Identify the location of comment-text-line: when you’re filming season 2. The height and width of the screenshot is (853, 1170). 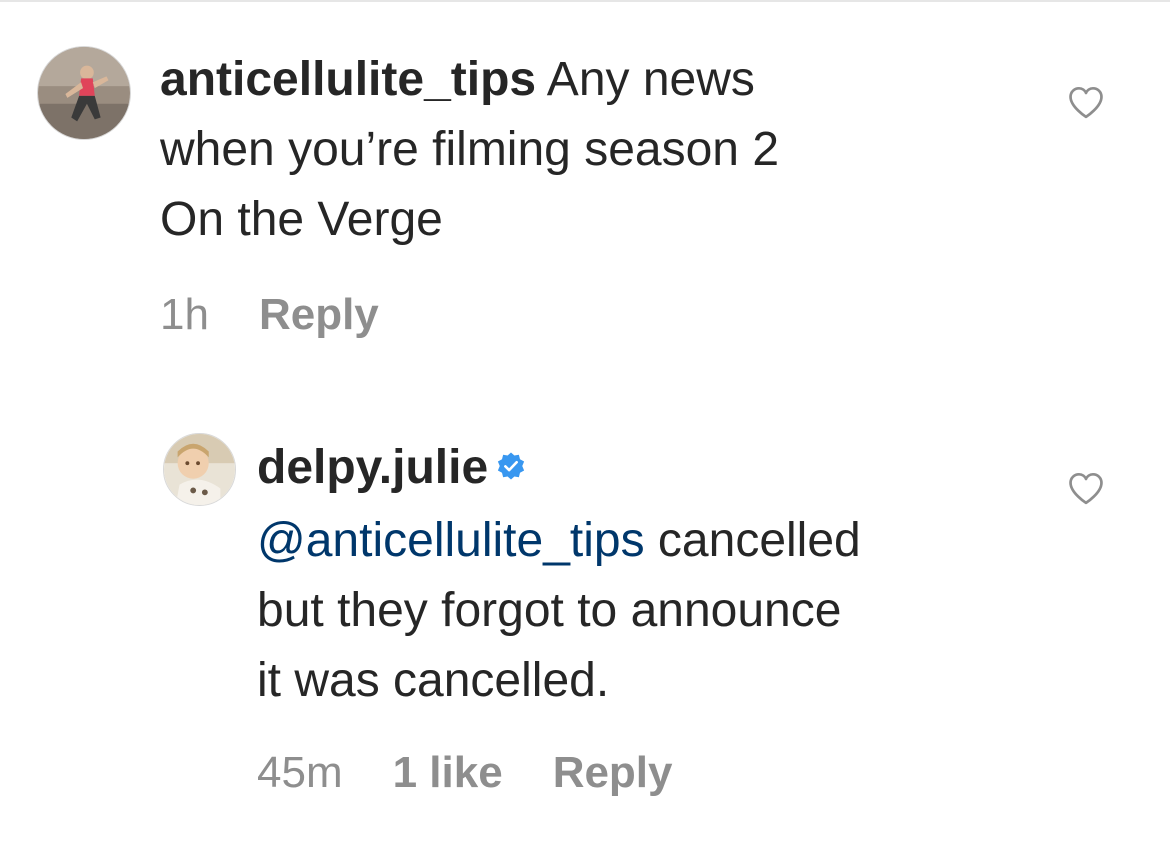
(470, 149).